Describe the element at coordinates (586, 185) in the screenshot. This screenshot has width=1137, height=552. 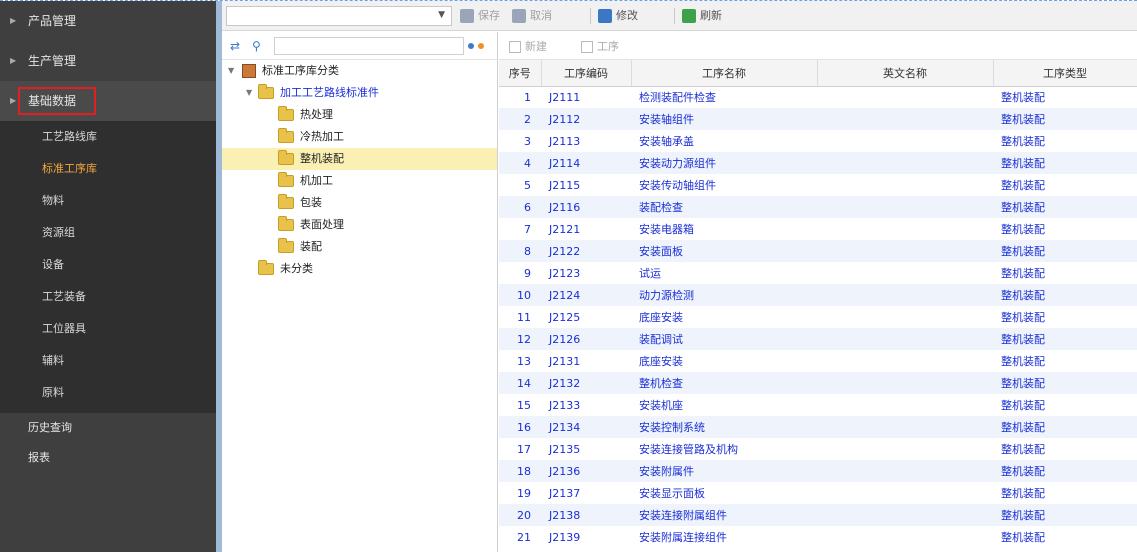
I see `operation-code-cell: J2115` at that location.